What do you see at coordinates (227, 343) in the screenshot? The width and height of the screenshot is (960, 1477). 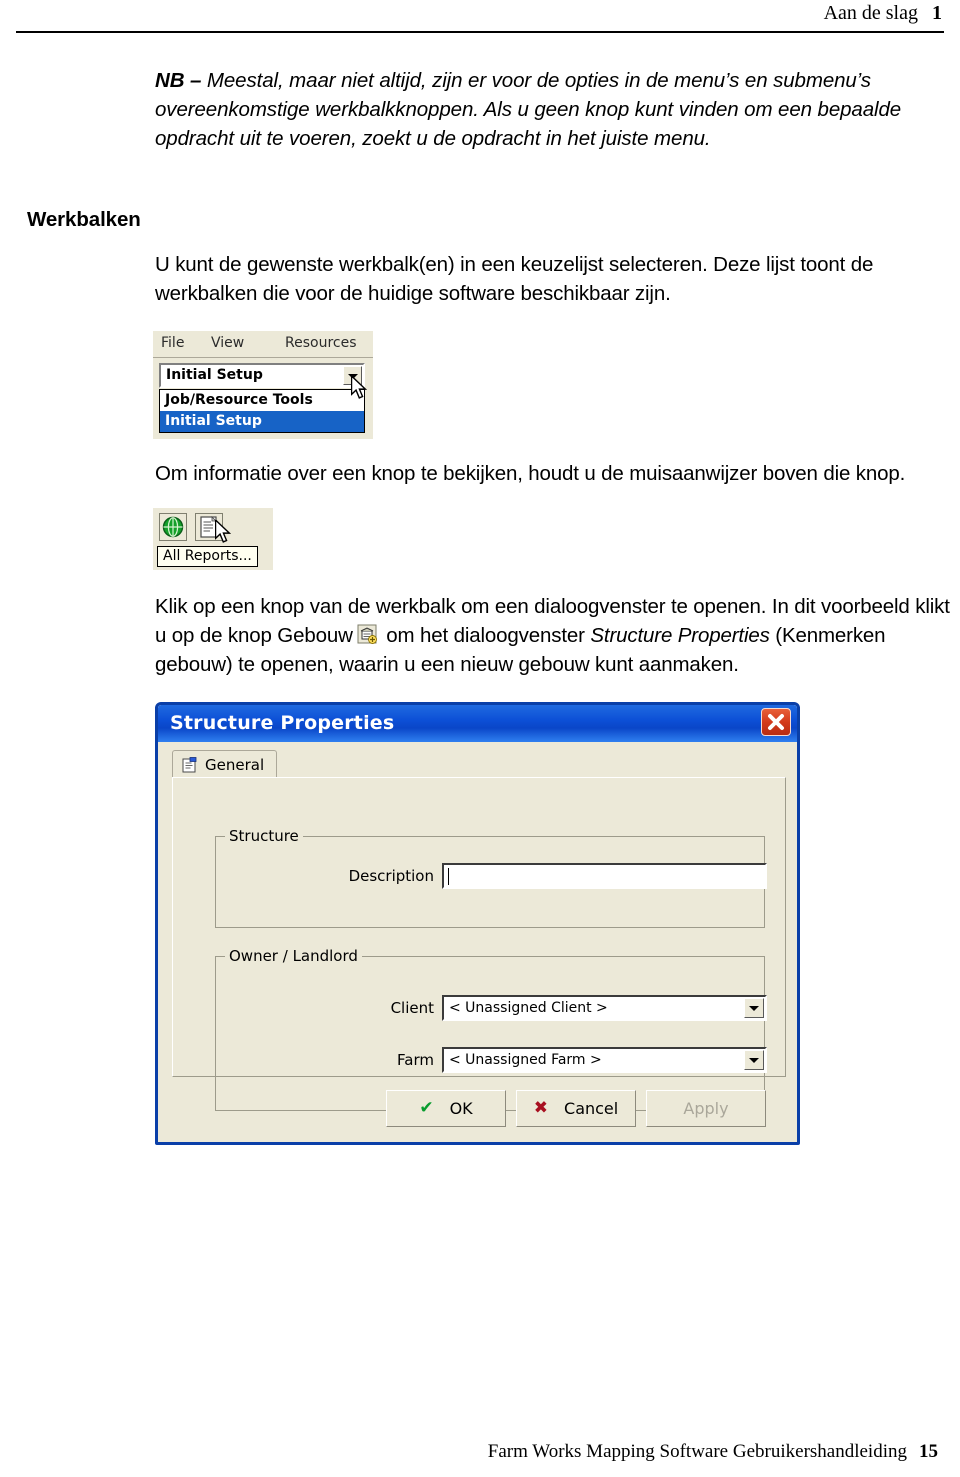 I see `menu-item-view: View` at bounding box center [227, 343].